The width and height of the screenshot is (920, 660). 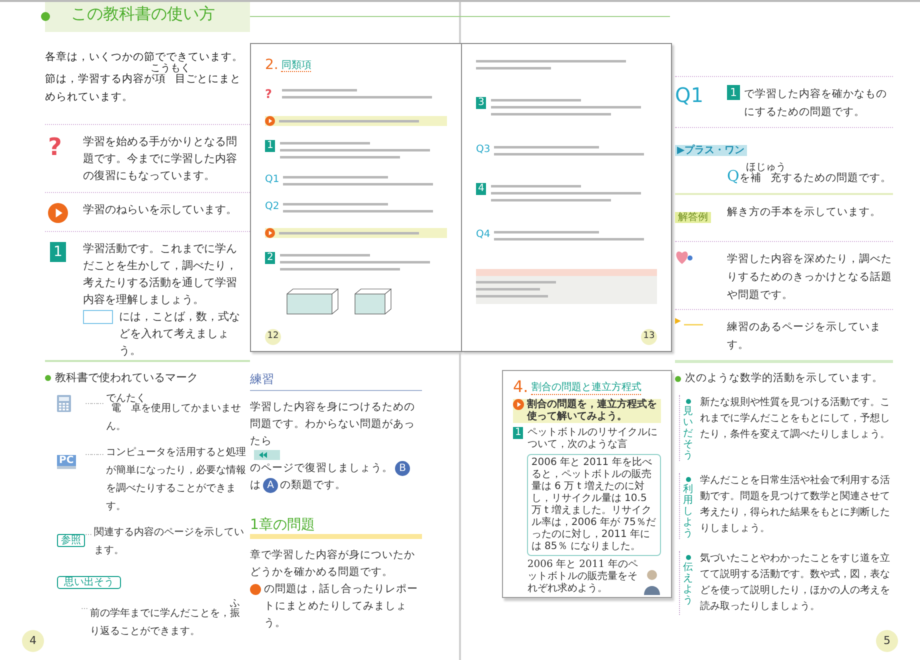 I want to click on pc-icon: PC, so click(x=66, y=461).